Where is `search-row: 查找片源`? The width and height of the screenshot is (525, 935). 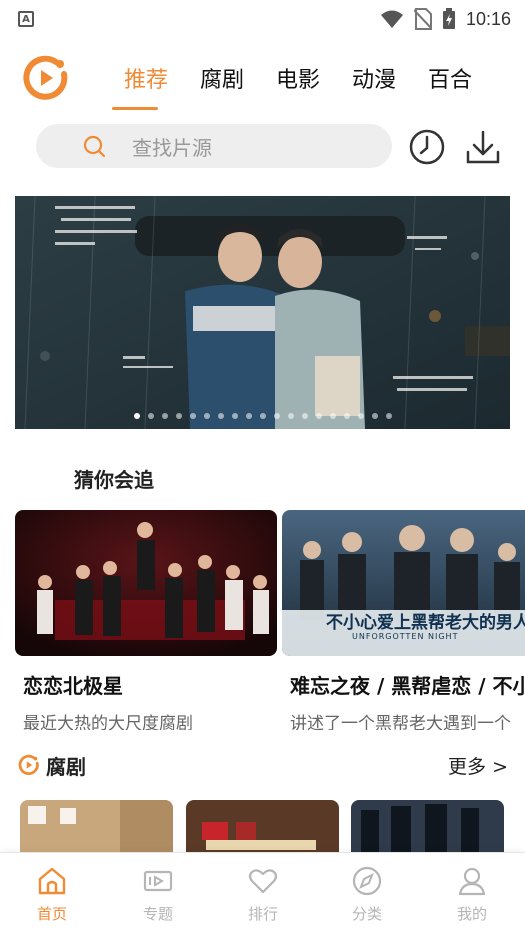
search-row: 查找片源 is located at coordinates (262, 147).